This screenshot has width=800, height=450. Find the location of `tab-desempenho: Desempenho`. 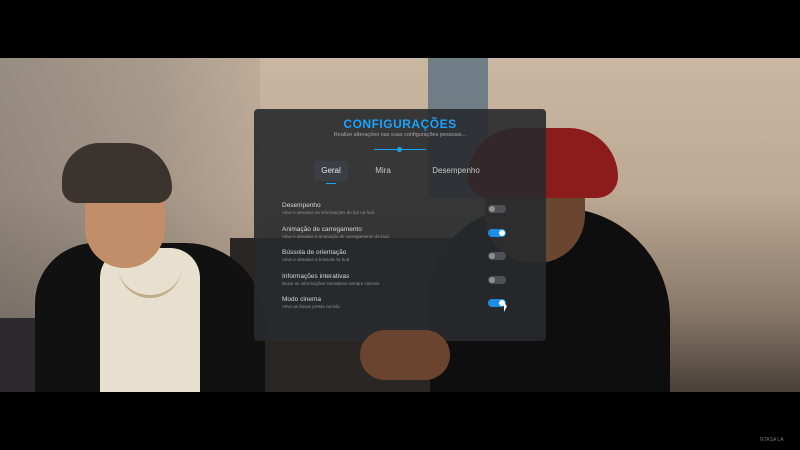

tab-desempenho: Desempenho is located at coordinates (456, 171).